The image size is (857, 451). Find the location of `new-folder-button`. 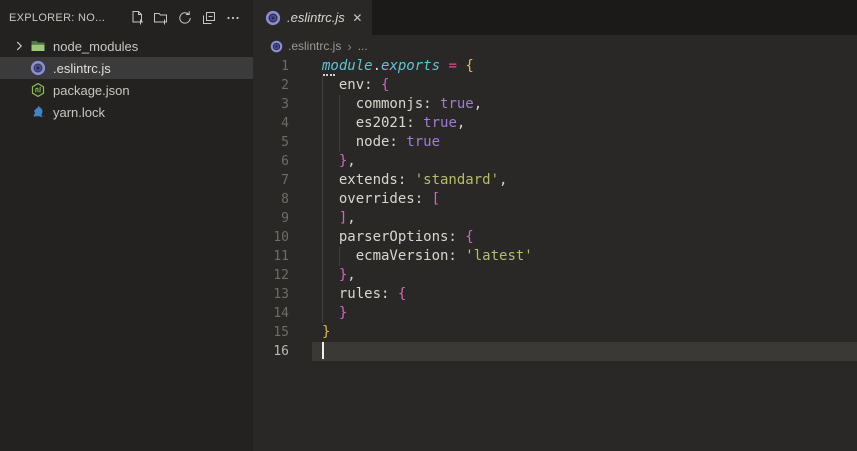

new-folder-button is located at coordinates (161, 18).